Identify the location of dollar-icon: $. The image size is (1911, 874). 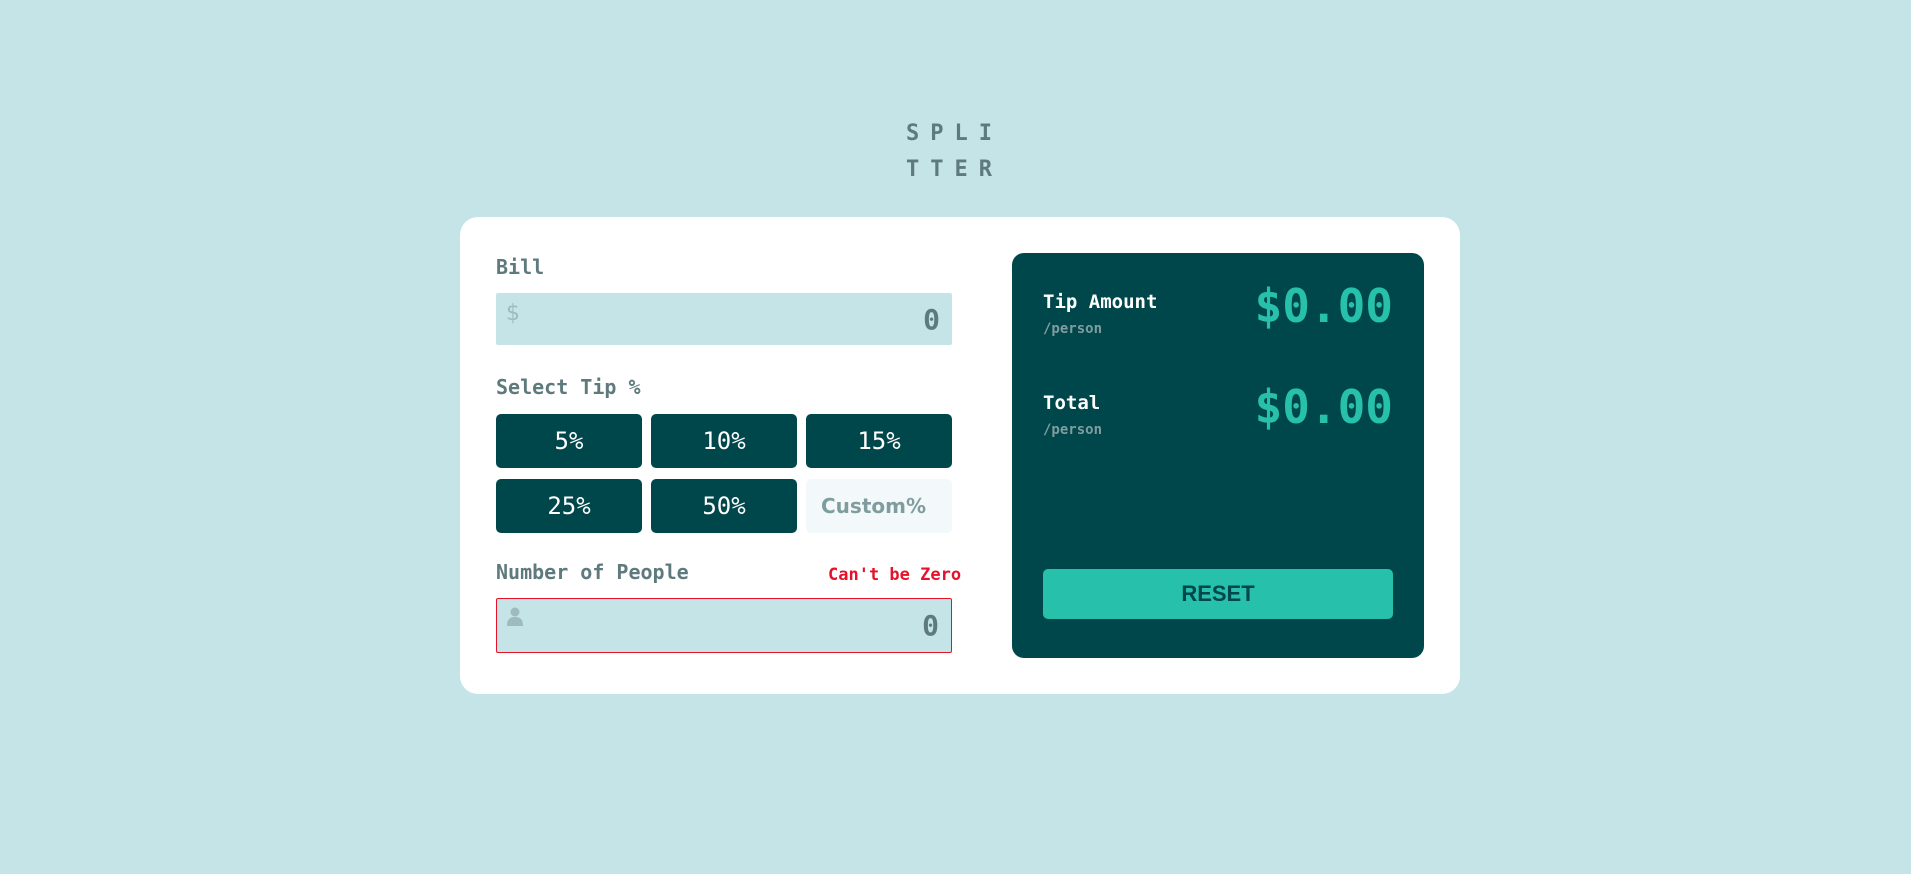
(513, 313).